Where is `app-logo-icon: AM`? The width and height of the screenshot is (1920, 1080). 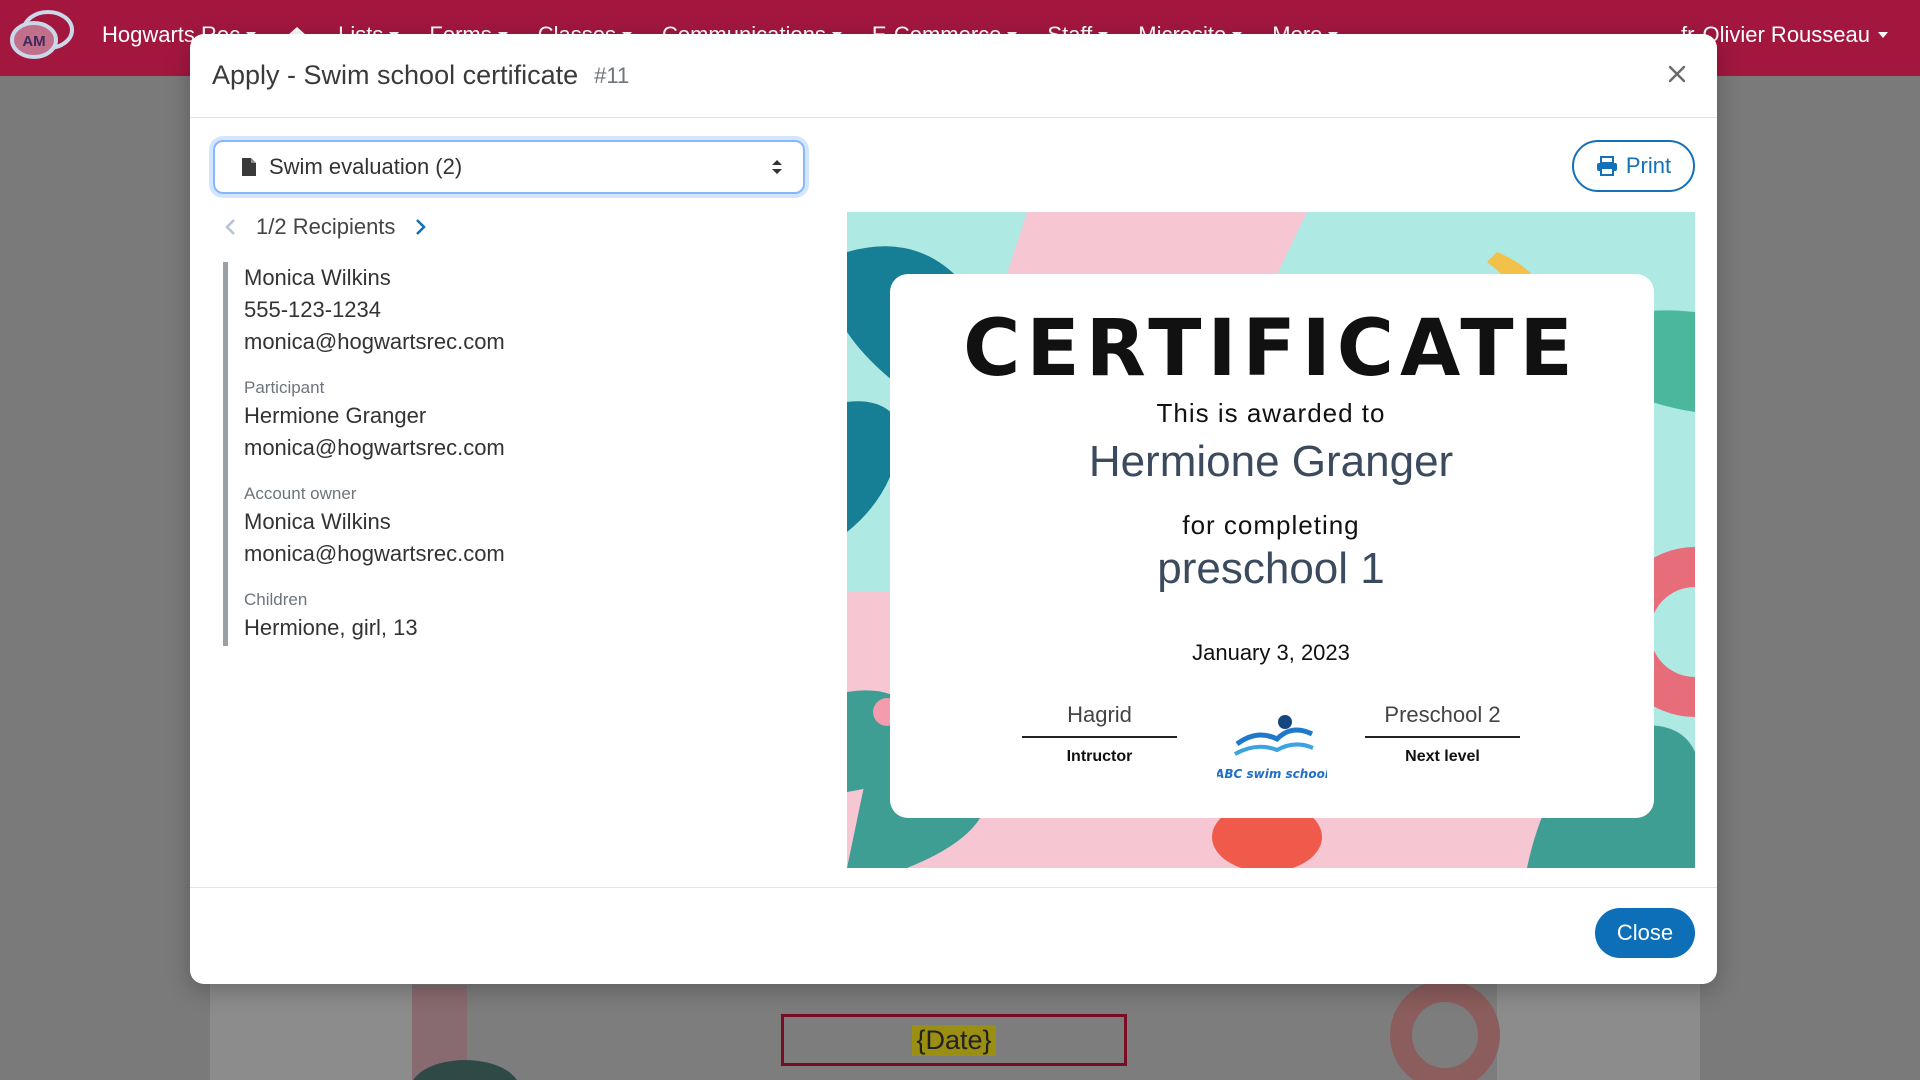
app-logo-icon: AM is located at coordinates (41, 35).